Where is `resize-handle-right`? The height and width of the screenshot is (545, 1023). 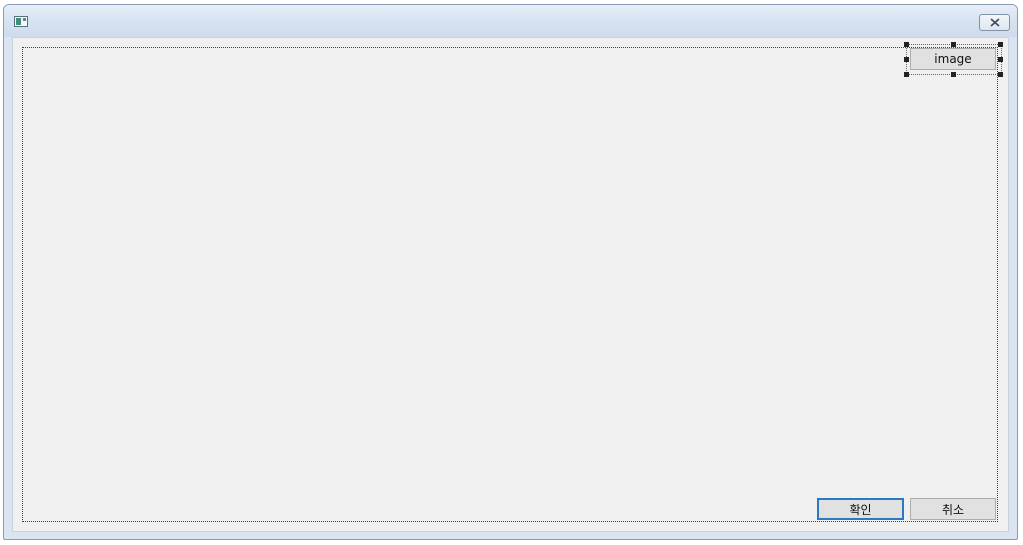
resize-handle-right is located at coordinates (1000, 59).